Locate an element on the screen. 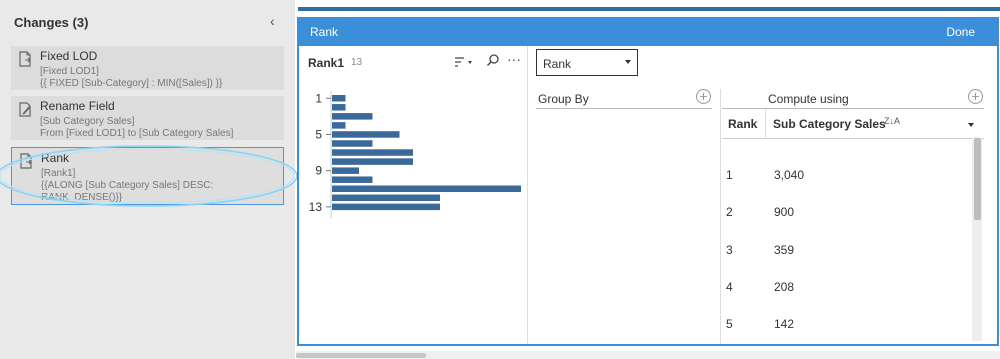  rank-cell: 5 is located at coordinates (729, 324).